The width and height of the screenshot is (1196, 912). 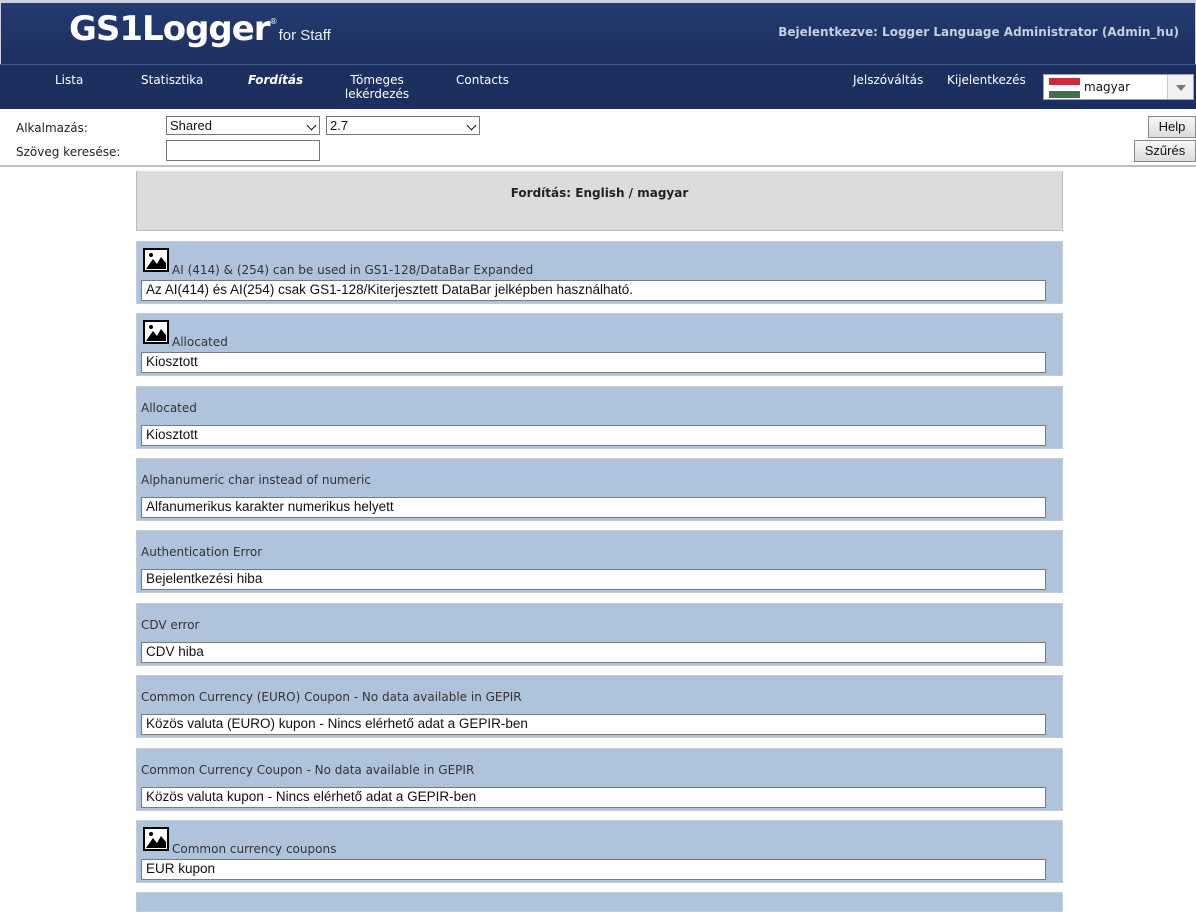 What do you see at coordinates (599, 902) in the screenshot?
I see `translation-entry-partial` at bounding box center [599, 902].